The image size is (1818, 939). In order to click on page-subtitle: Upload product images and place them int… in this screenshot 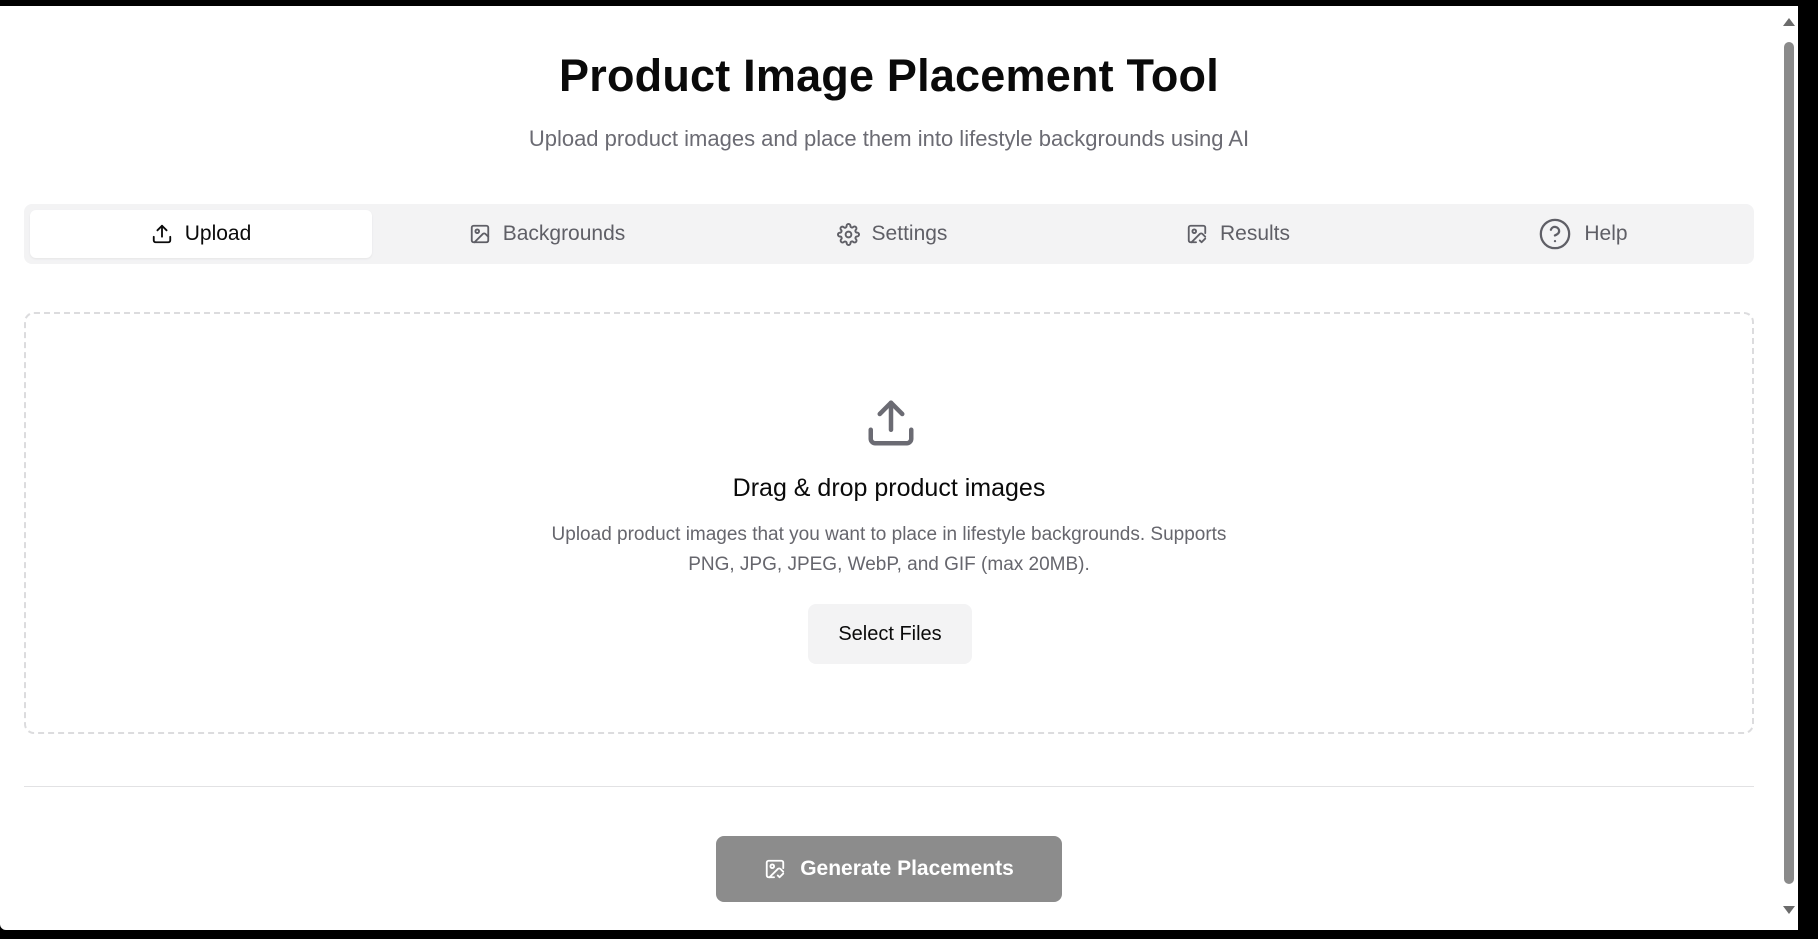, I will do `click(889, 138)`.